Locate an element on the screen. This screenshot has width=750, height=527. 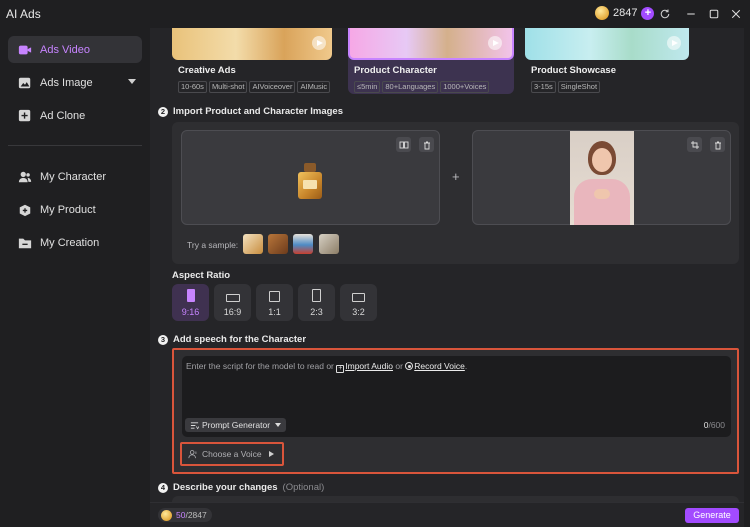
minimize-icon is located at coordinates (691, 14).